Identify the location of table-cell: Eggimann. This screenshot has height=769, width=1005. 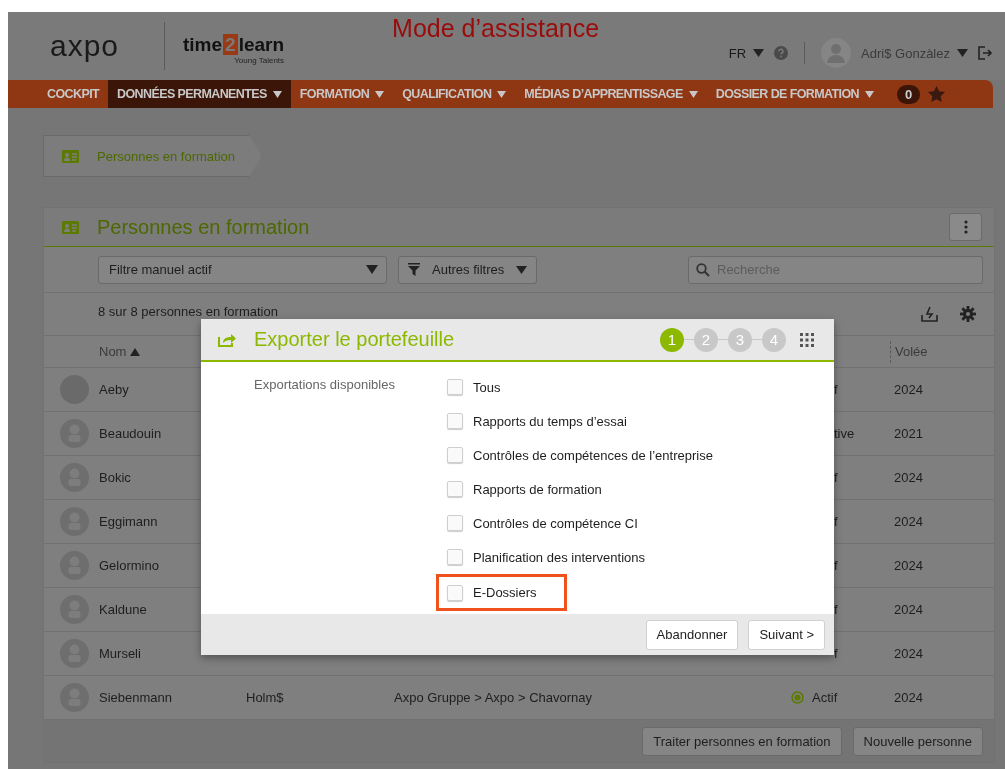
(128, 521).